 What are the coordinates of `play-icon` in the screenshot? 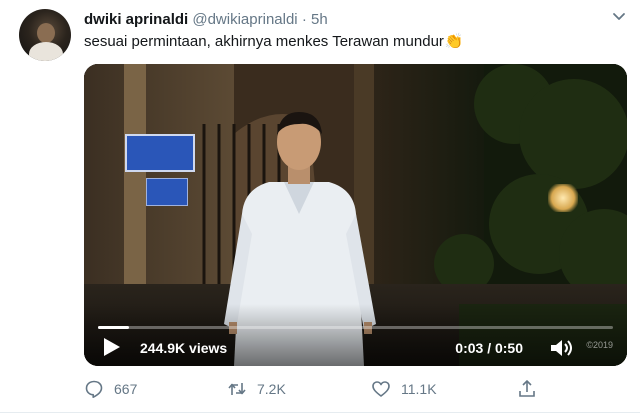 It's located at (111, 347).